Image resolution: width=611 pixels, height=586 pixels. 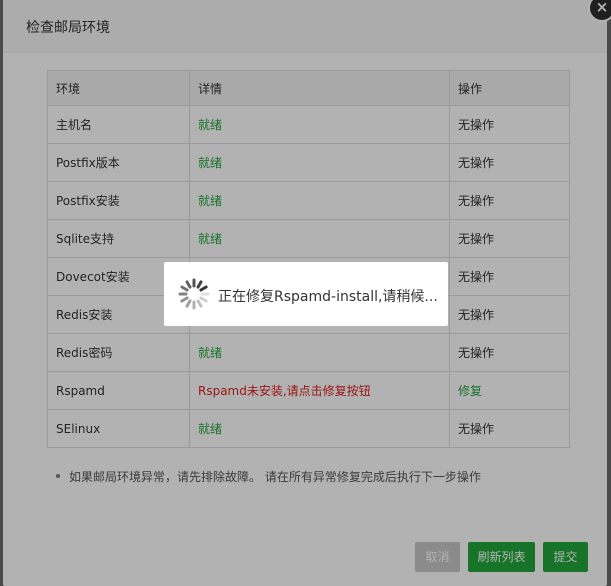 What do you see at coordinates (194, 294) in the screenshot?
I see `spinner-icon` at bounding box center [194, 294].